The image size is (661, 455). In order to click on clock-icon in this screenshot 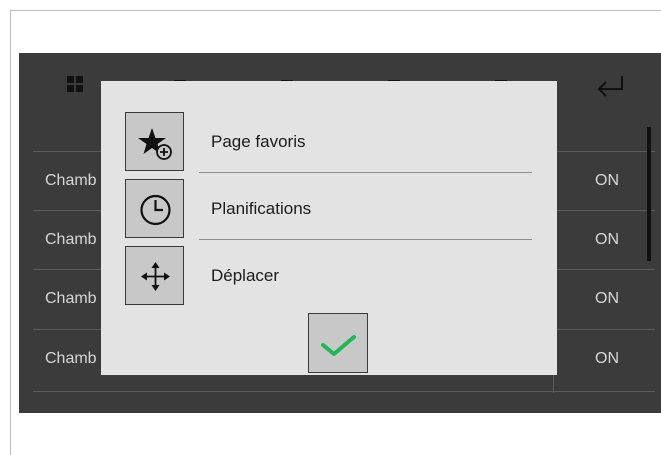, I will do `click(154, 208)`.